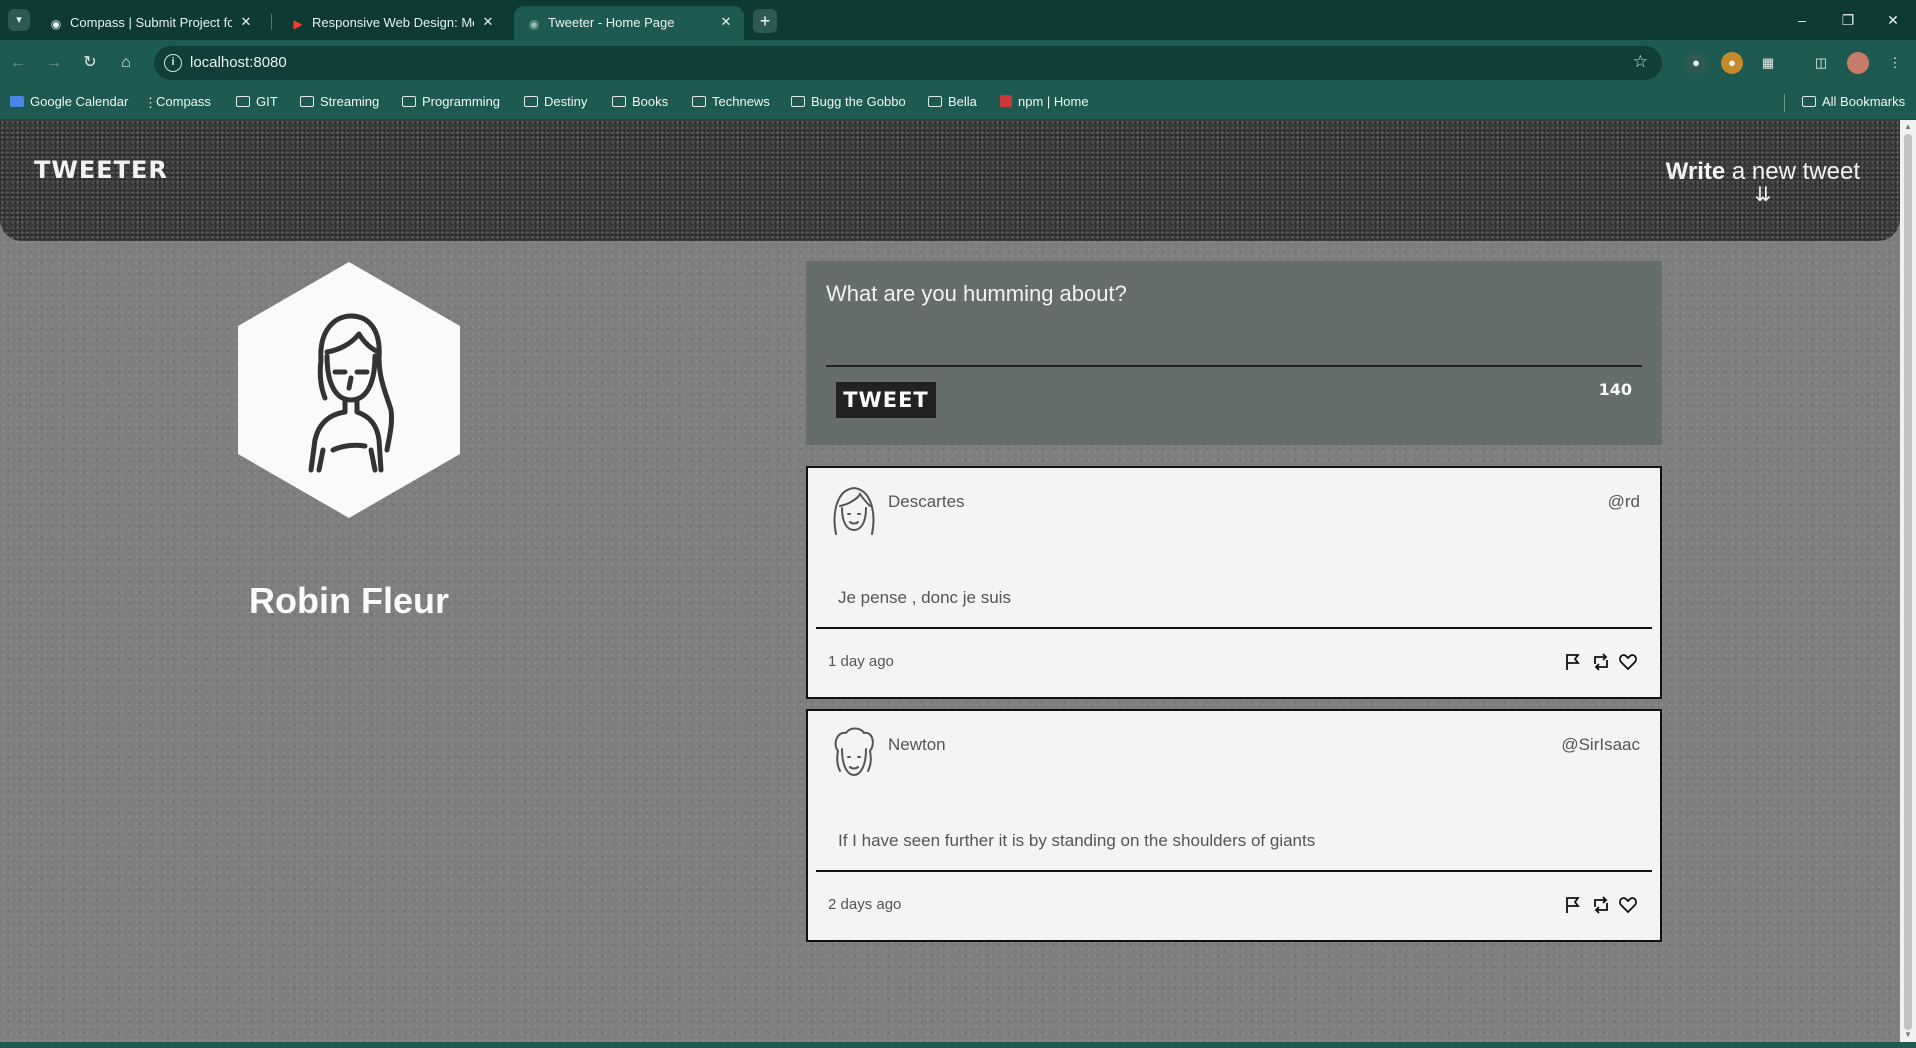 This screenshot has height=1048, width=1916. Describe the element at coordinates (886, 400) in the screenshot. I see `tweet-button: TWEET` at that location.